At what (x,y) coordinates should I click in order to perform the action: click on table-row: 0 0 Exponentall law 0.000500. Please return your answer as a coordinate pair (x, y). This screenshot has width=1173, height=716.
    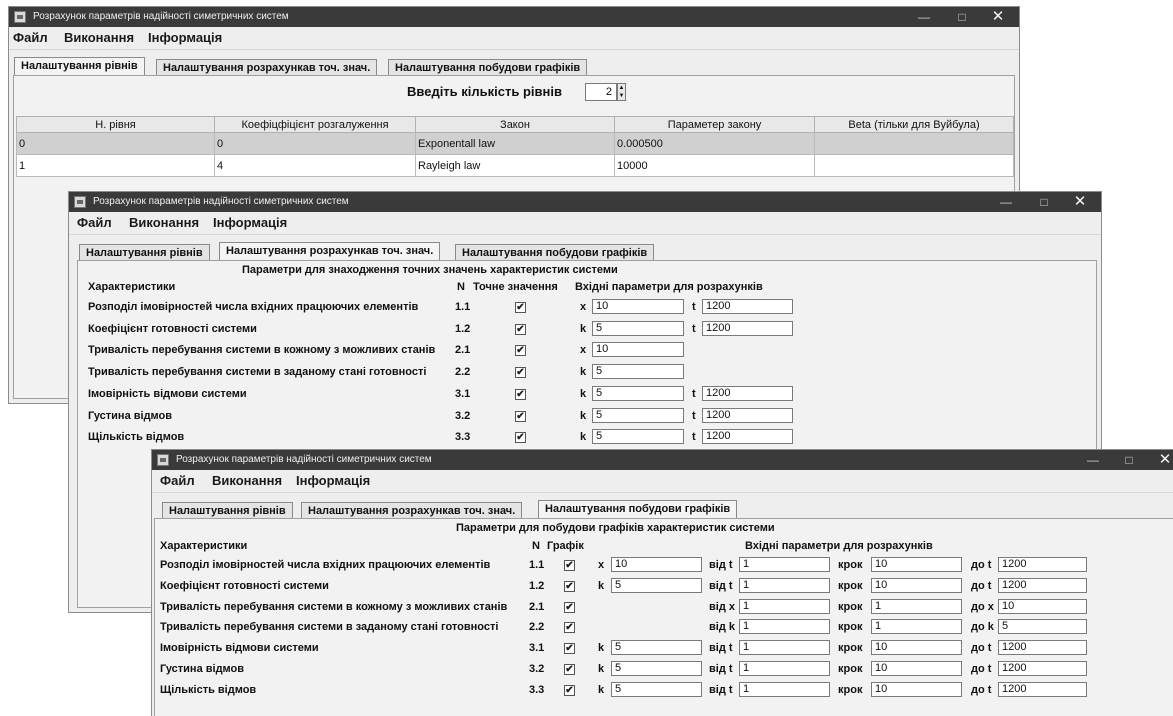
    Looking at the image, I should click on (515, 143).